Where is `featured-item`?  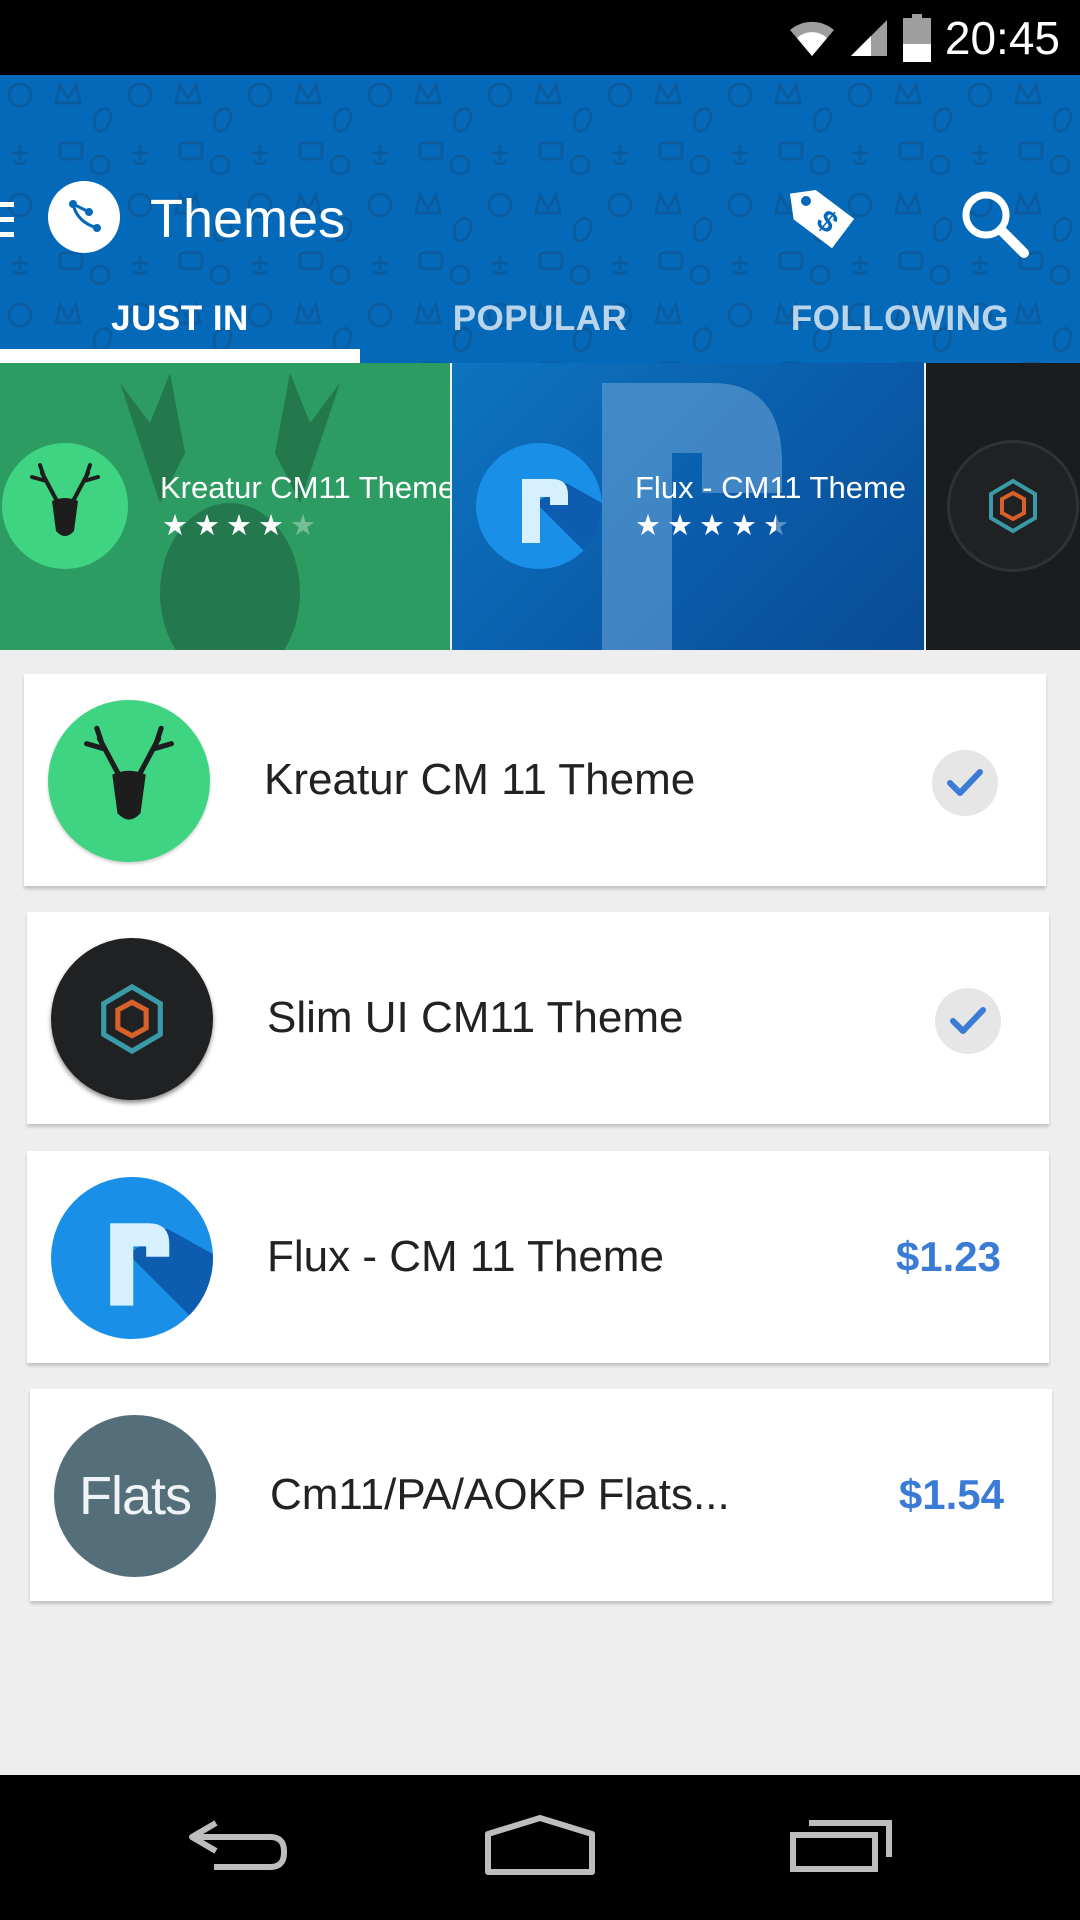 featured-item is located at coordinates (1003, 506).